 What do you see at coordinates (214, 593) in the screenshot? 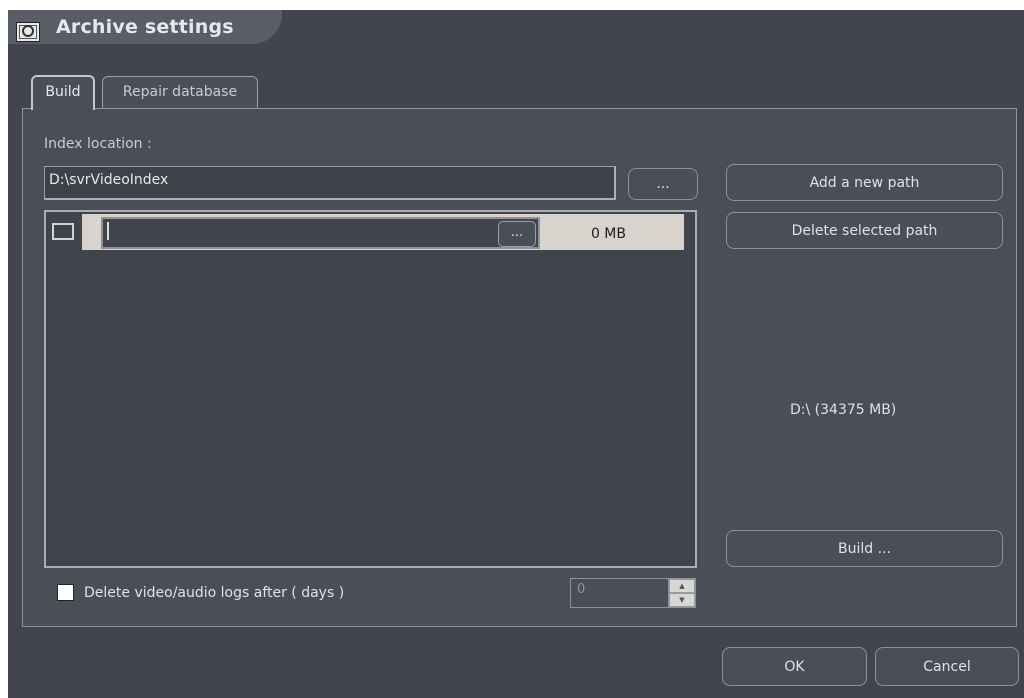
I see `delete-logs-label: Delete video/audio logs after ( days )` at bounding box center [214, 593].